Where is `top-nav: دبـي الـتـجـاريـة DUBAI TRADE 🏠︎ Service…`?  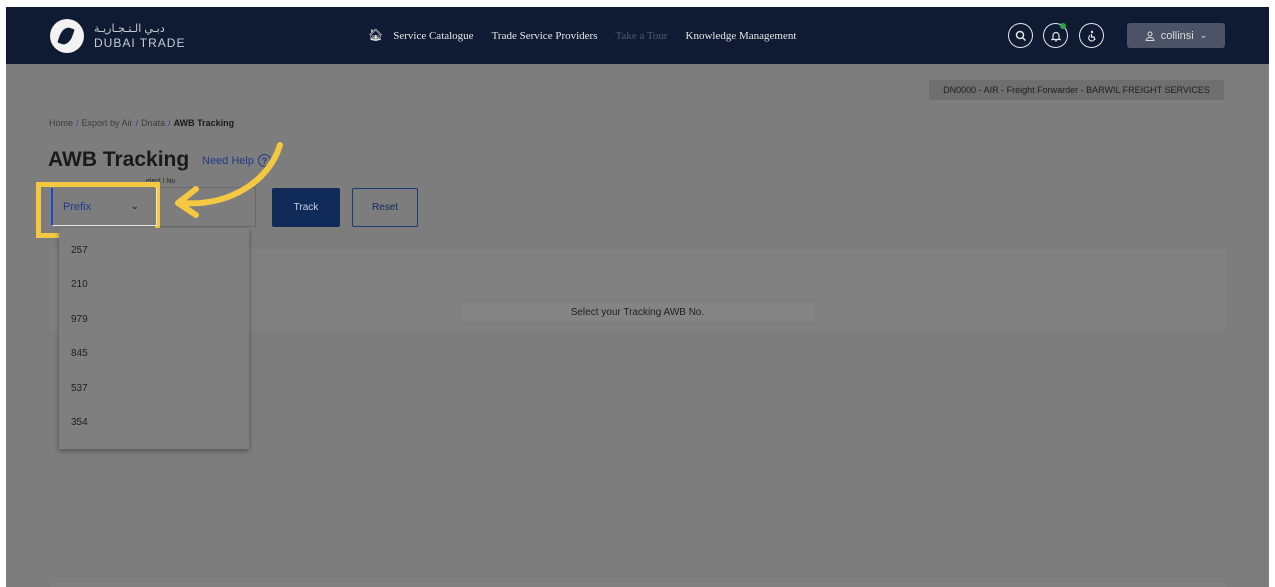 top-nav: دبـي الـتـجـاريـة DUBAI TRADE 🏠︎ Service… is located at coordinates (637, 35).